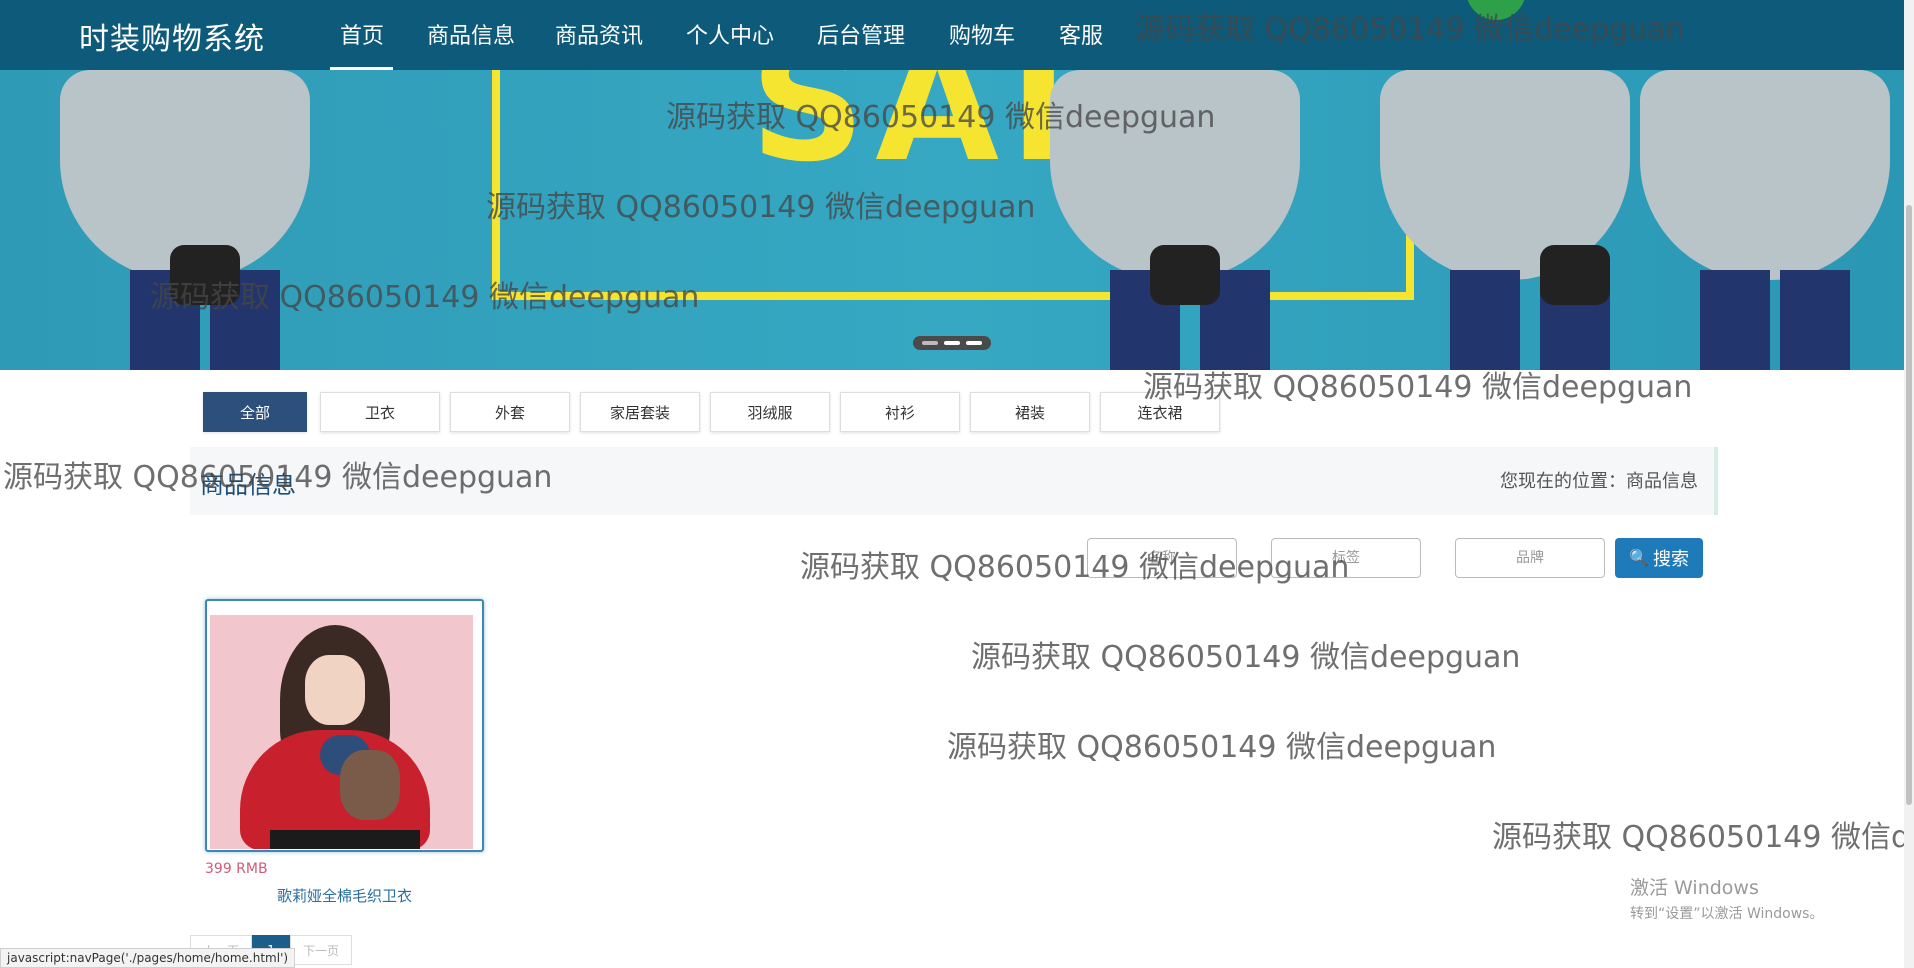 Image resolution: width=1914 pixels, height=968 pixels. Describe the element at coordinates (248, 485) in the screenshot. I see `section-title: 商品信息` at that location.